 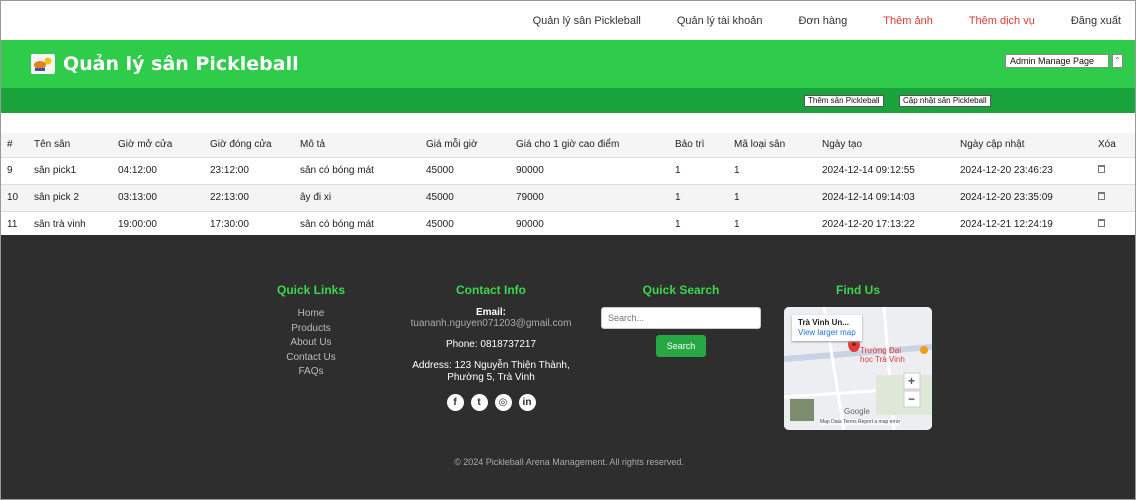 I want to click on cell-created: 2024-12-20 17:13:22, so click(x=885, y=225).